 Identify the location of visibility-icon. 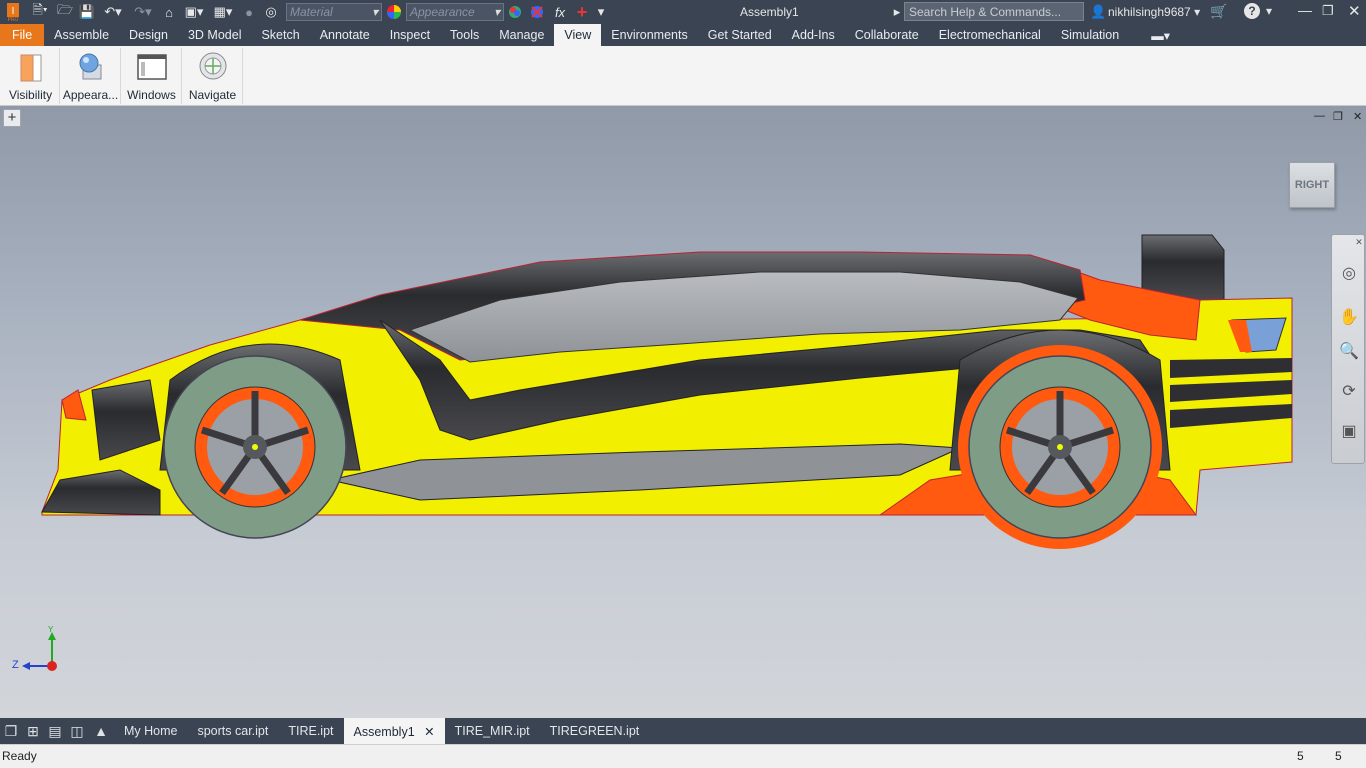
(30, 68).